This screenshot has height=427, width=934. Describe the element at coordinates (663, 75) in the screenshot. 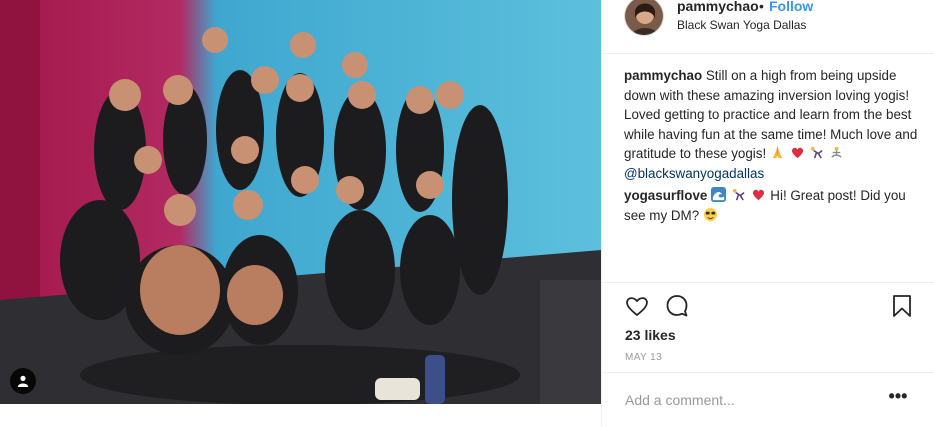

I see `comment-username: pammychao` at that location.